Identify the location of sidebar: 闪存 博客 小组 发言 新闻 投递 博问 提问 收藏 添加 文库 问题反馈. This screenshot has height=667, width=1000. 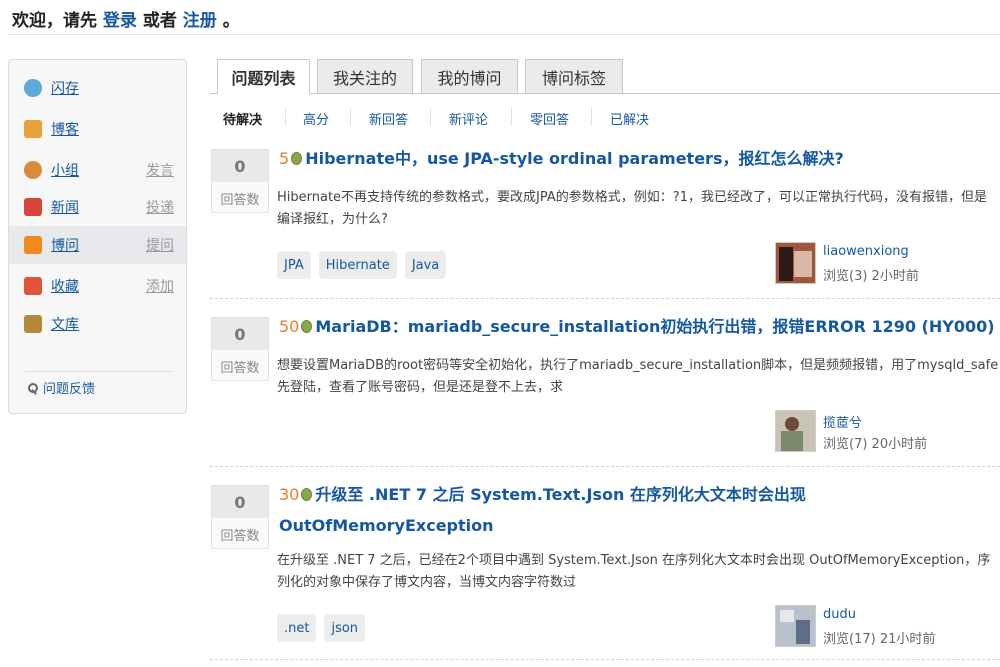
(97, 236).